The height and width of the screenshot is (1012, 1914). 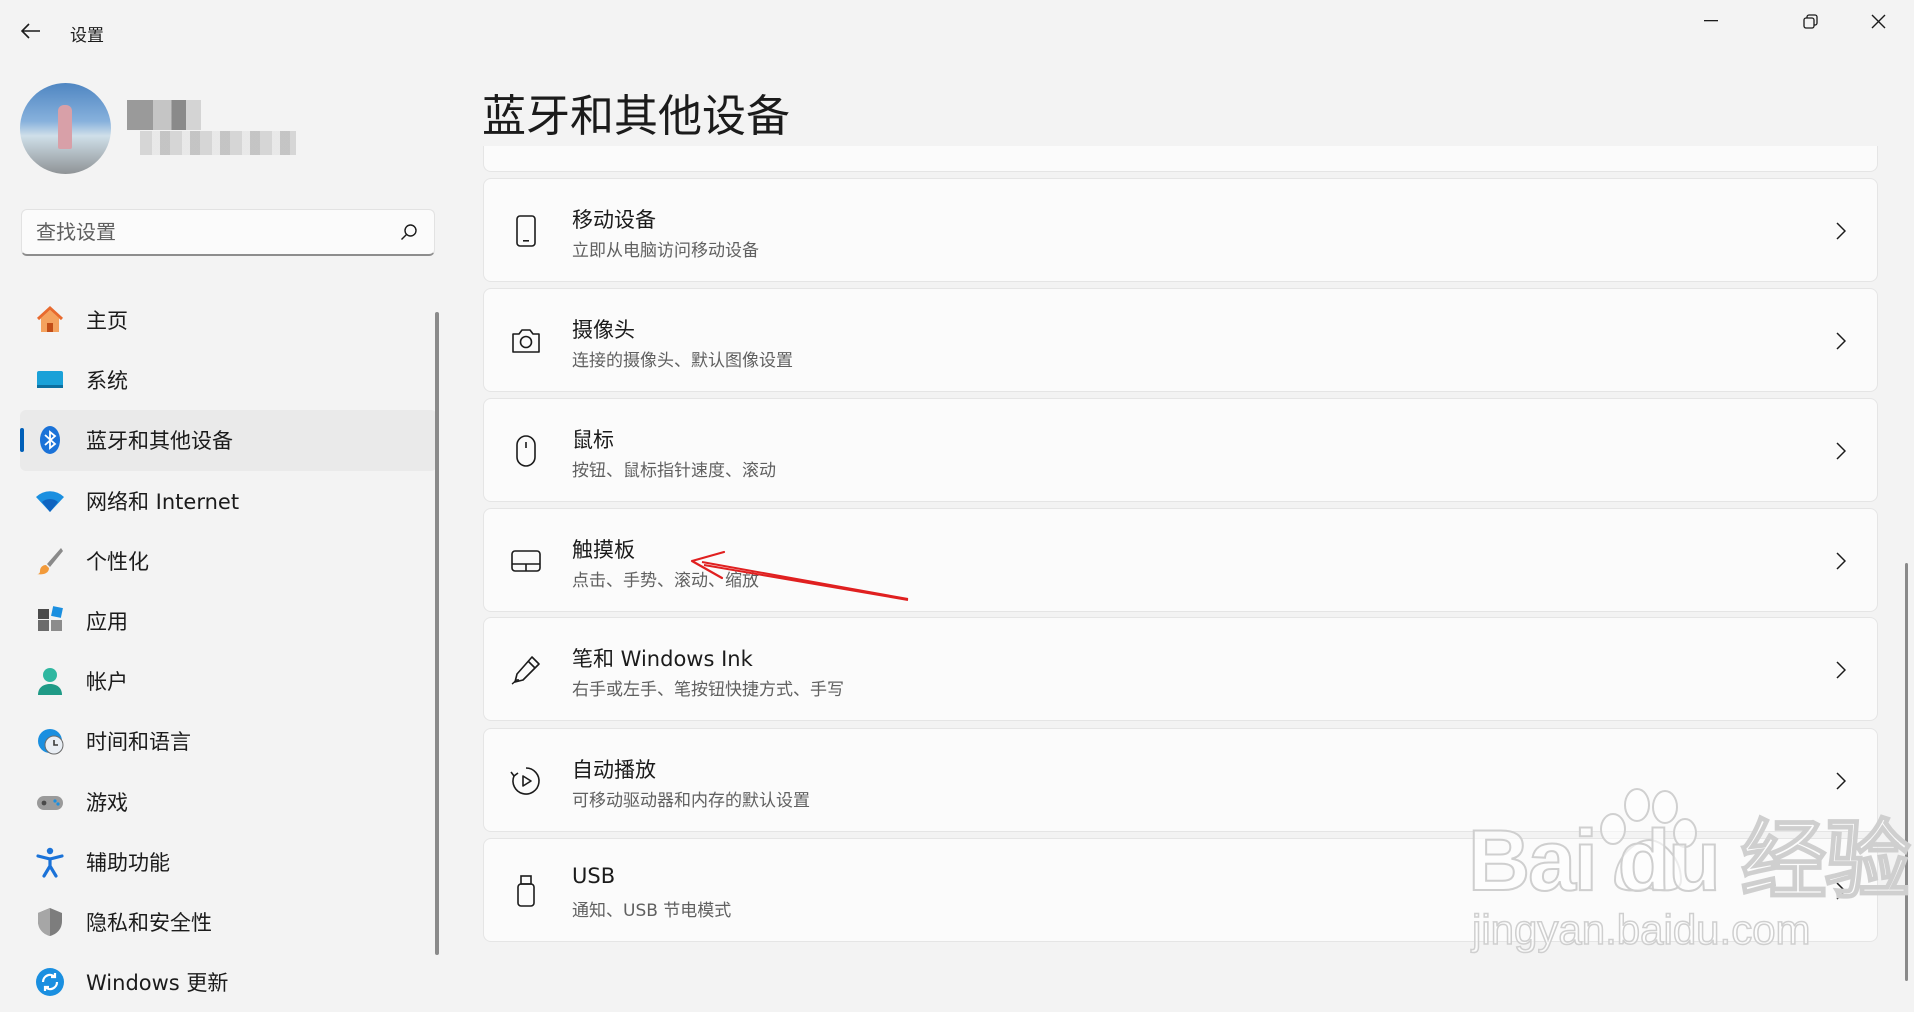 What do you see at coordinates (50, 741) in the screenshot?
I see `time-language-icon` at bounding box center [50, 741].